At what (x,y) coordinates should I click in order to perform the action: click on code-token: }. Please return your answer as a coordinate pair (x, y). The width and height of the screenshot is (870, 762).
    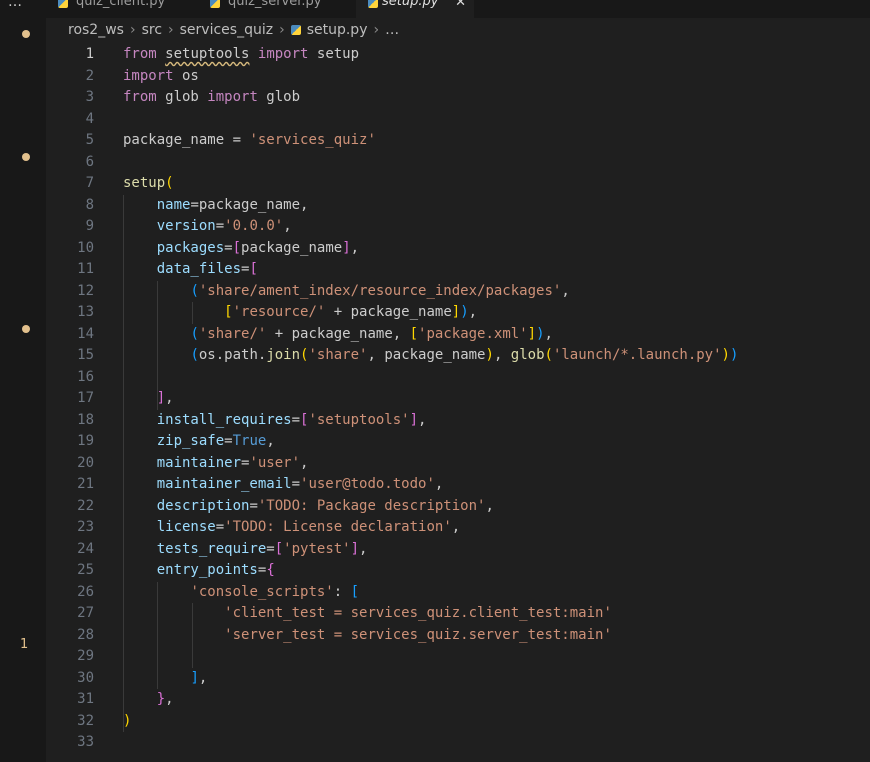
    Looking at the image, I should click on (161, 699).